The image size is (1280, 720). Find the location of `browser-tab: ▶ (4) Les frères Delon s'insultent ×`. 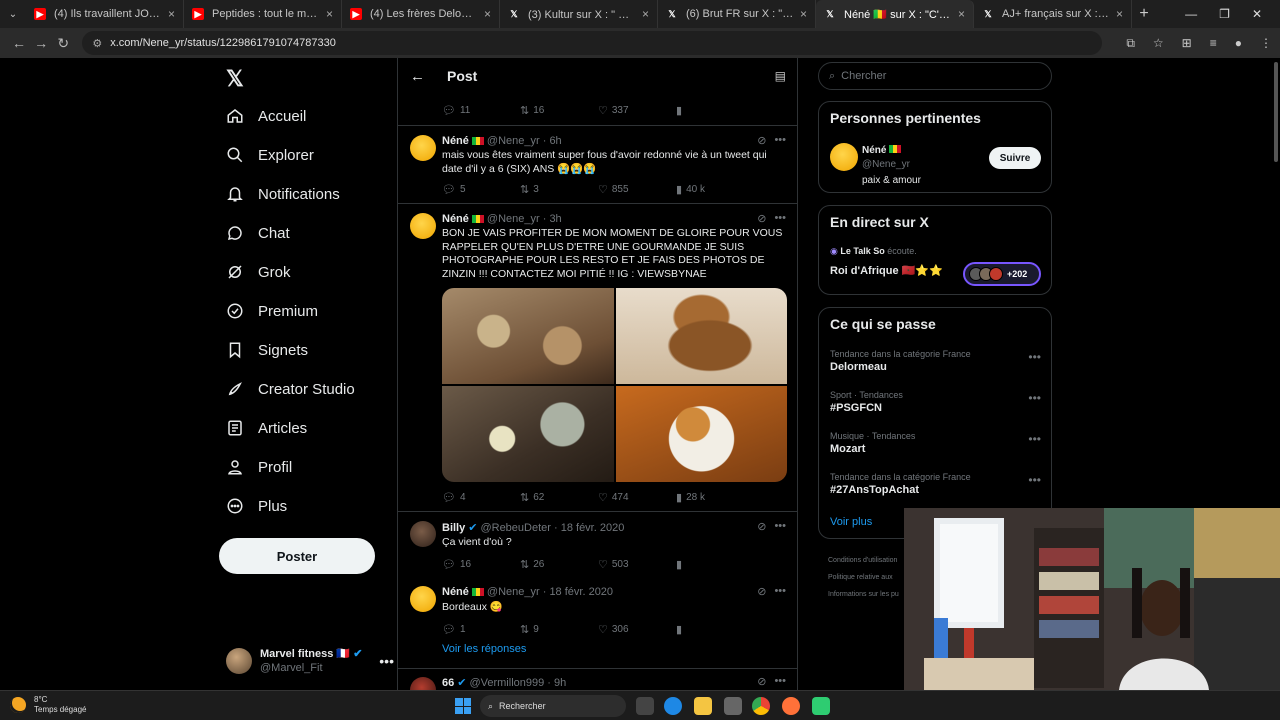

browser-tab: ▶ (4) Les frères Delon s'insultent × is located at coordinates (421, 14).